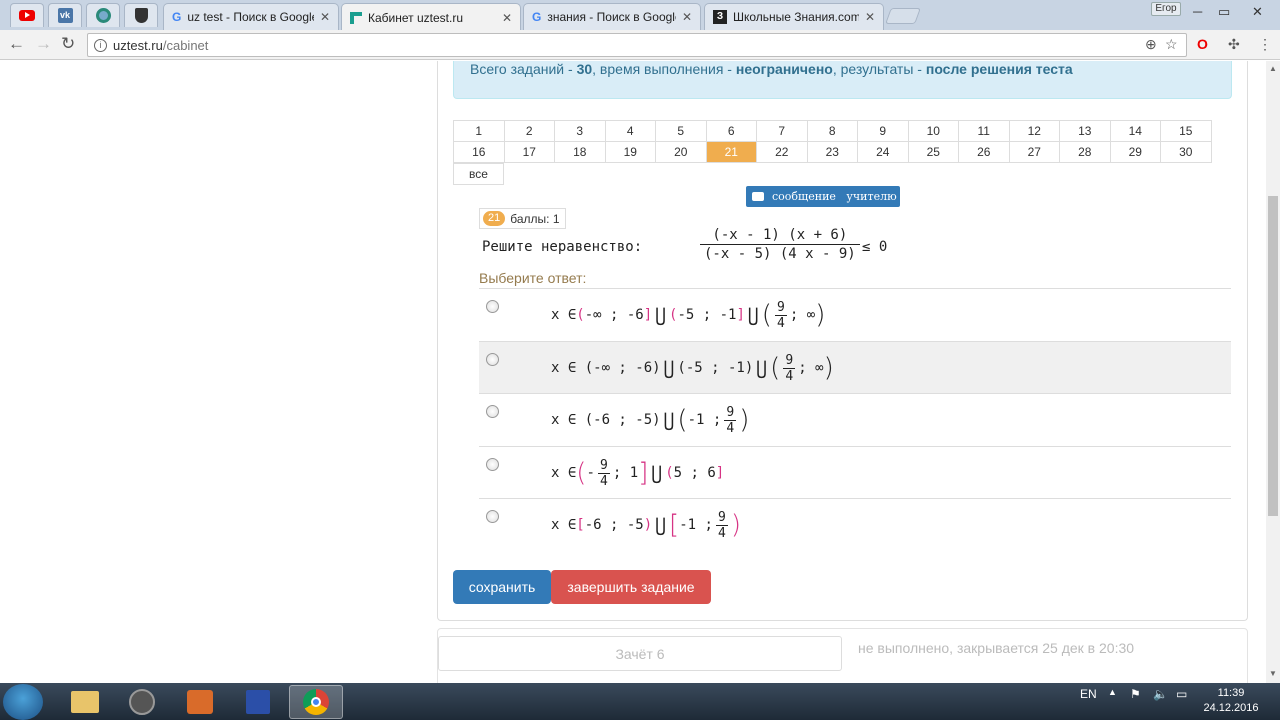  Describe the element at coordinates (1085, 131) in the screenshot. I see `question-nav-cell: 13` at that location.